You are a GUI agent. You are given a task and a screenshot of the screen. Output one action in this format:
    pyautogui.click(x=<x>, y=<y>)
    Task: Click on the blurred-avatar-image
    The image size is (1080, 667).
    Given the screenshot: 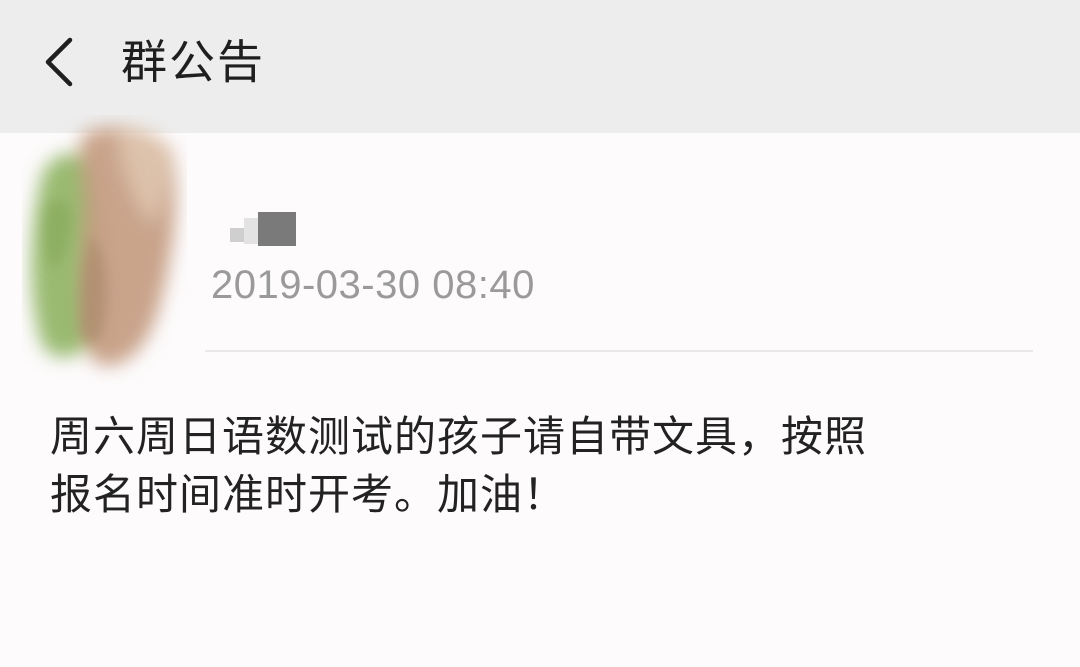 What is the action you would take?
    pyautogui.click(x=104, y=246)
    